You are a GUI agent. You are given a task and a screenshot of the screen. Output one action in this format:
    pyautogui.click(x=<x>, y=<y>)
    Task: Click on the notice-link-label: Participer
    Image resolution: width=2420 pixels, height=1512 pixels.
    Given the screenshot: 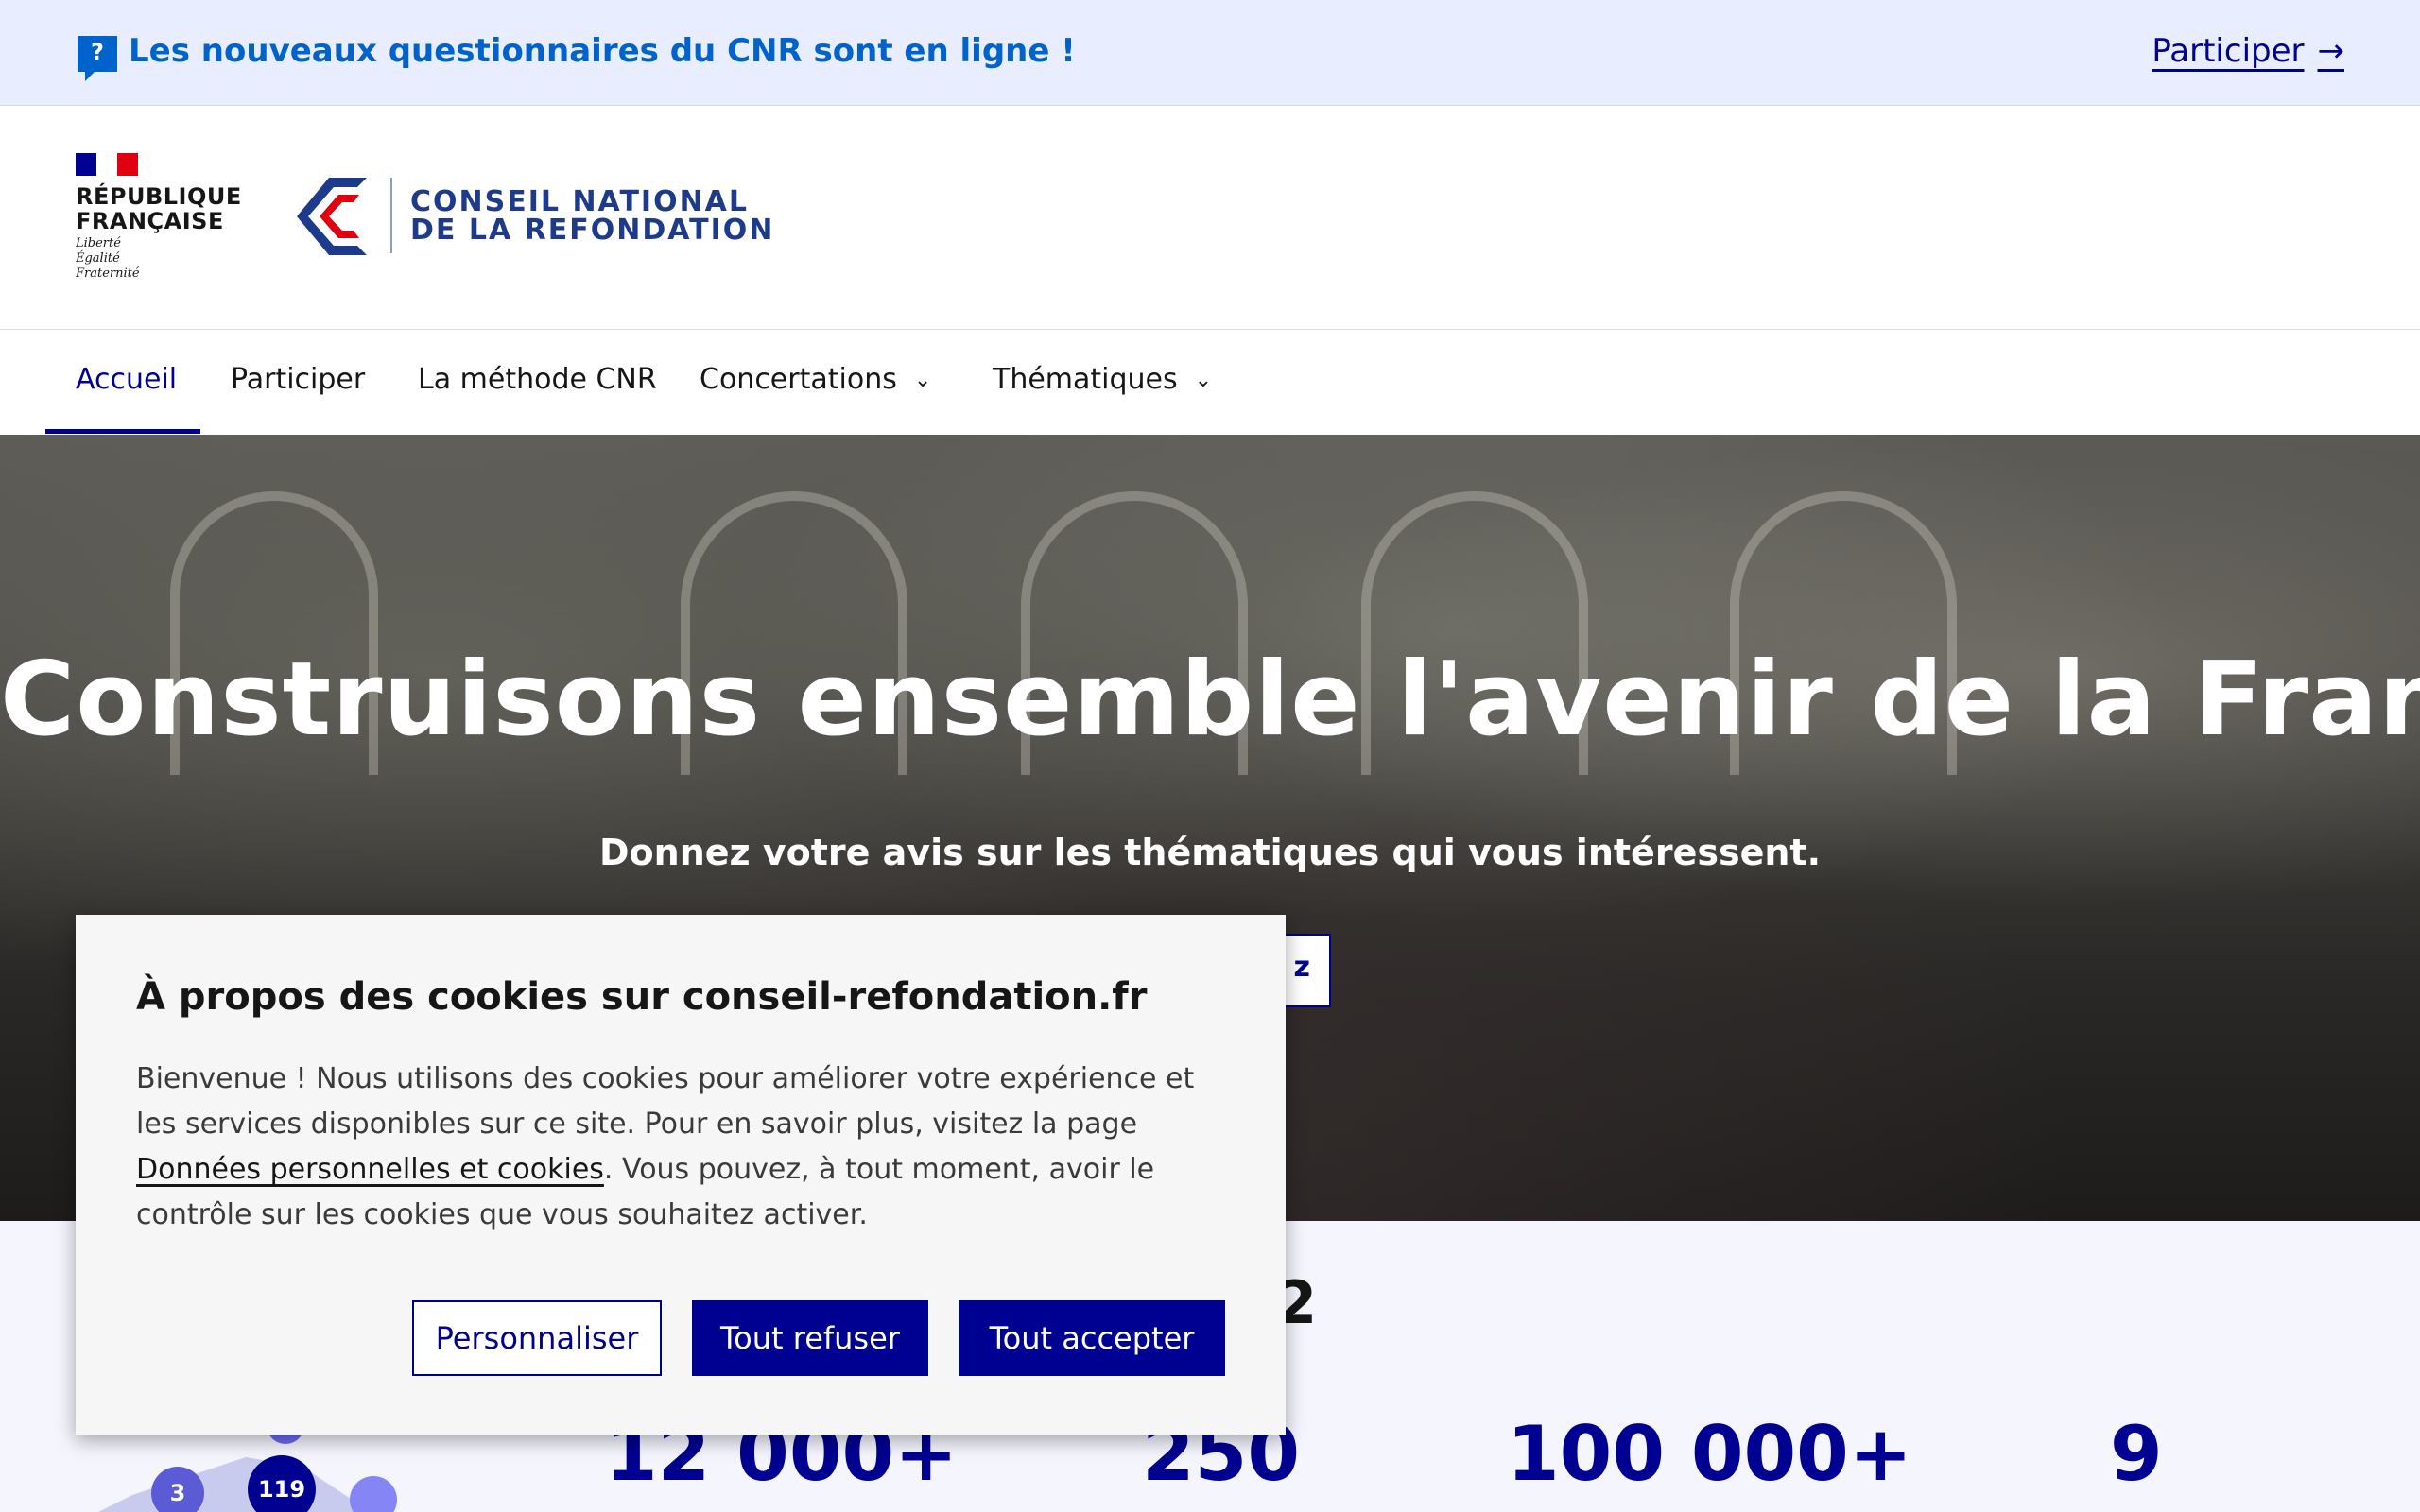 What is the action you would take?
    pyautogui.click(x=2228, y=51)
    